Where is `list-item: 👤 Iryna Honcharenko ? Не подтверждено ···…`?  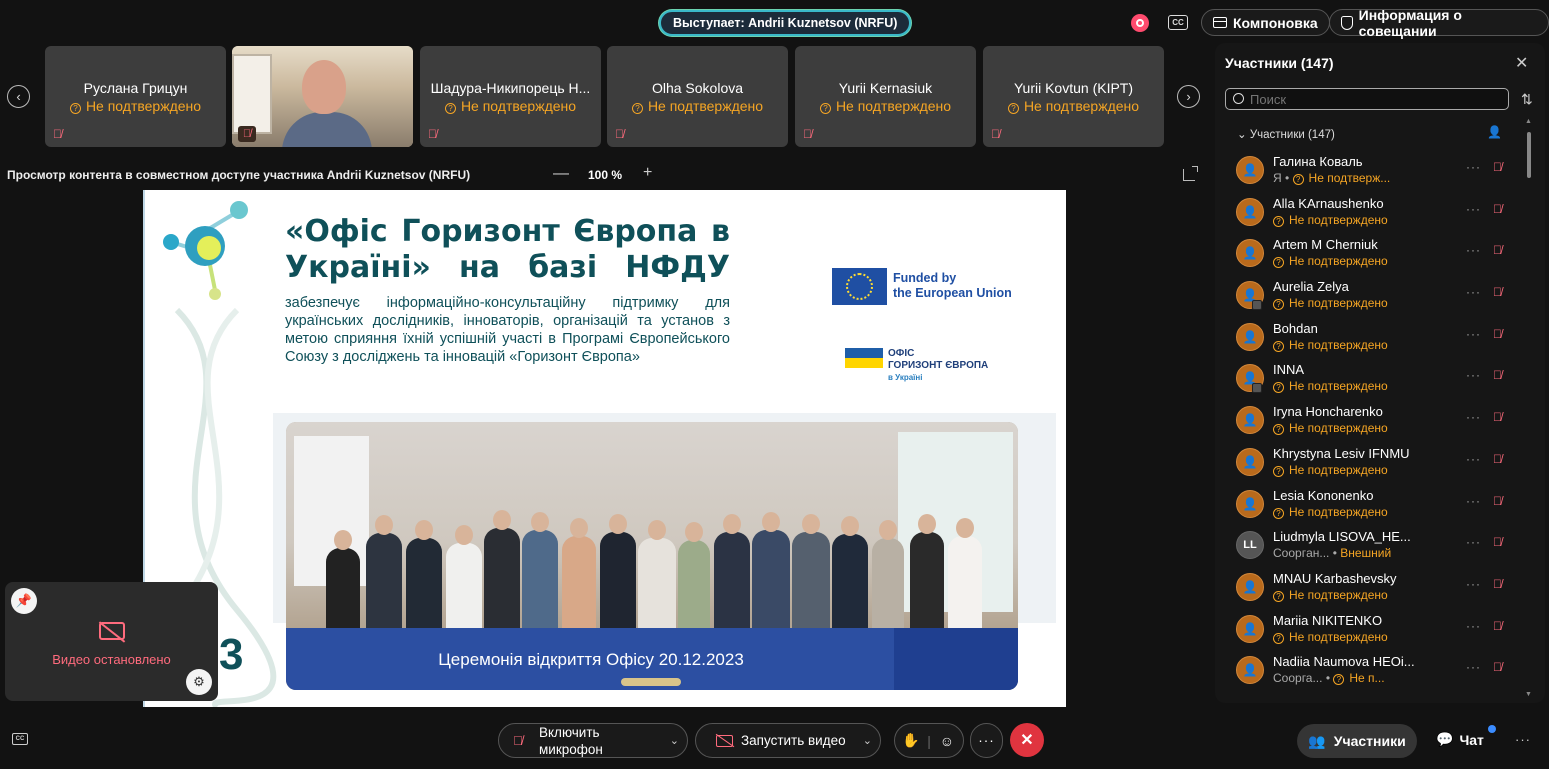
list-item: 👤 Iryna Honcharenko ? Не подтверждено ···… is located at coordinates (1370, 421).